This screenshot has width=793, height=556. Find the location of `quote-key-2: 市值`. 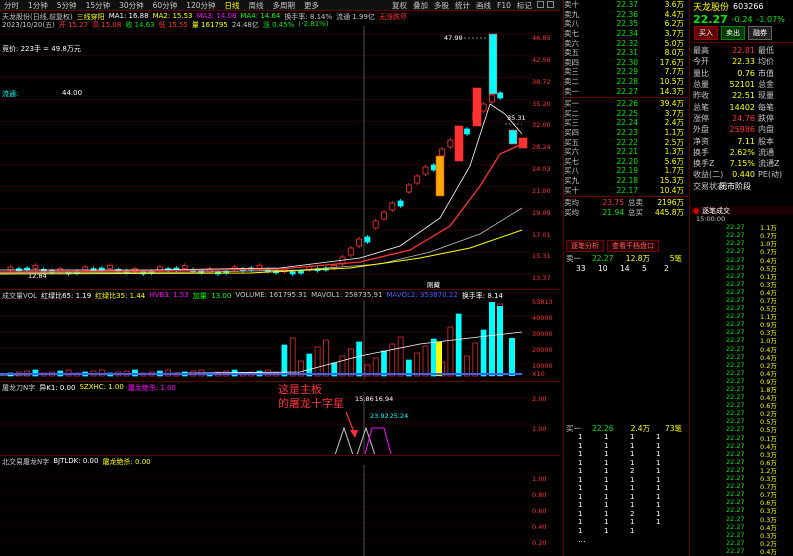

quote-key-2: 市值 is located at coordinates (766, 73).